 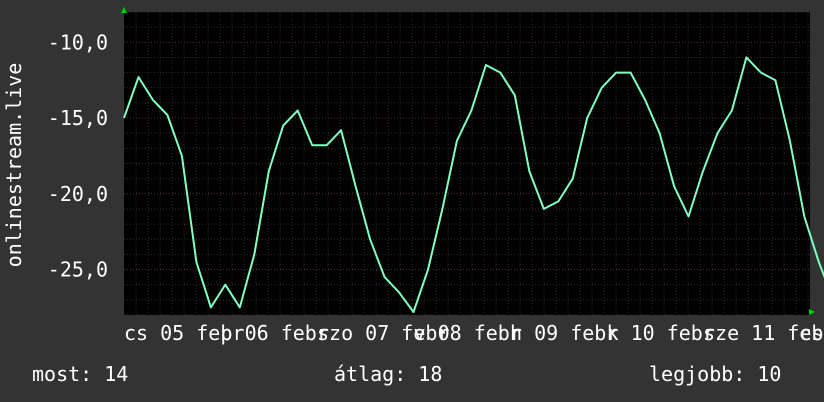 What do you see at coordinates (564, 333) in the screenshot?
I see `x-tick-label: h 09 febr` at bounding box center [564, 333].